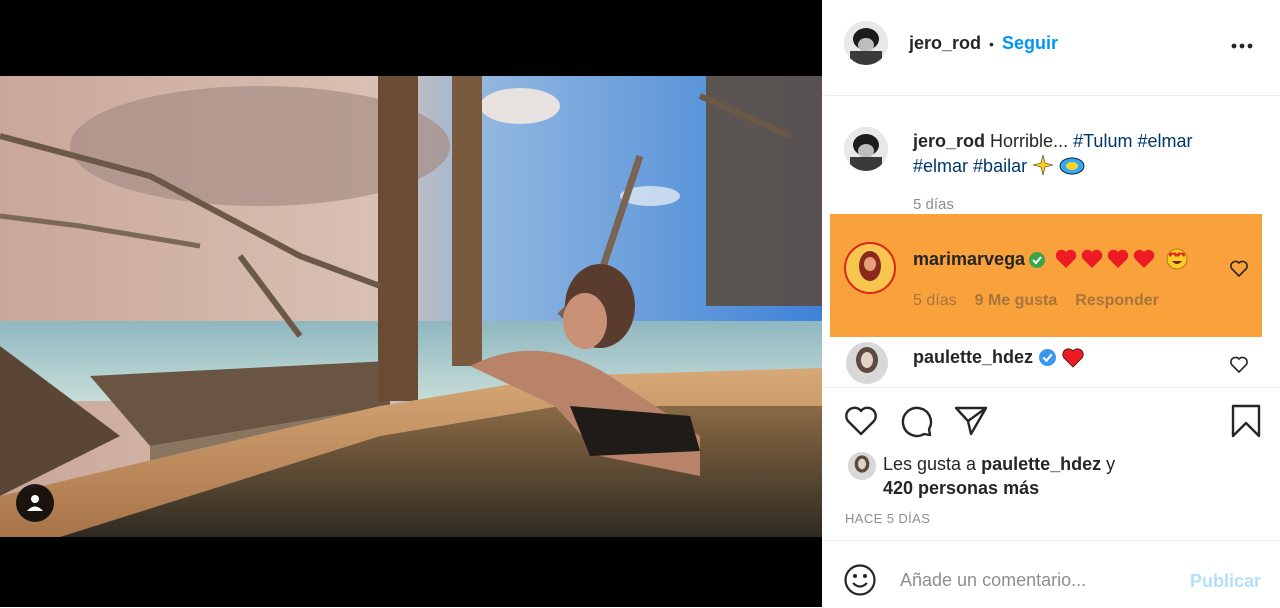 The image size is (1280, 608). Describe the element at coordinates (949, 141) in the screenshot. I see `caption-username: jero_rod` at that location.